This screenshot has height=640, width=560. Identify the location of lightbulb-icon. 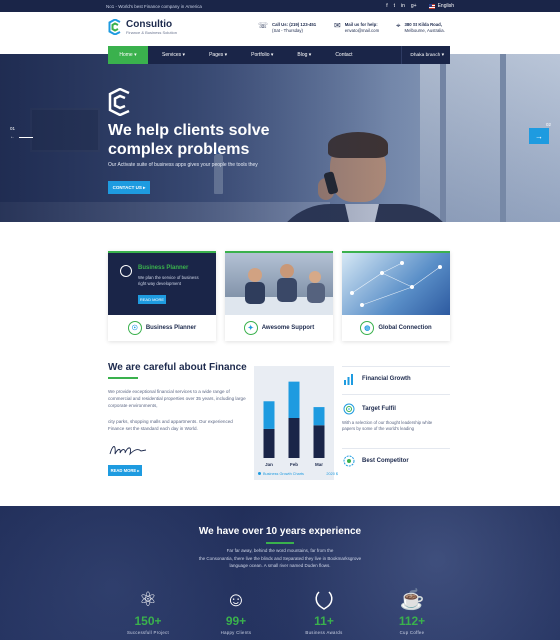
(126, 271).